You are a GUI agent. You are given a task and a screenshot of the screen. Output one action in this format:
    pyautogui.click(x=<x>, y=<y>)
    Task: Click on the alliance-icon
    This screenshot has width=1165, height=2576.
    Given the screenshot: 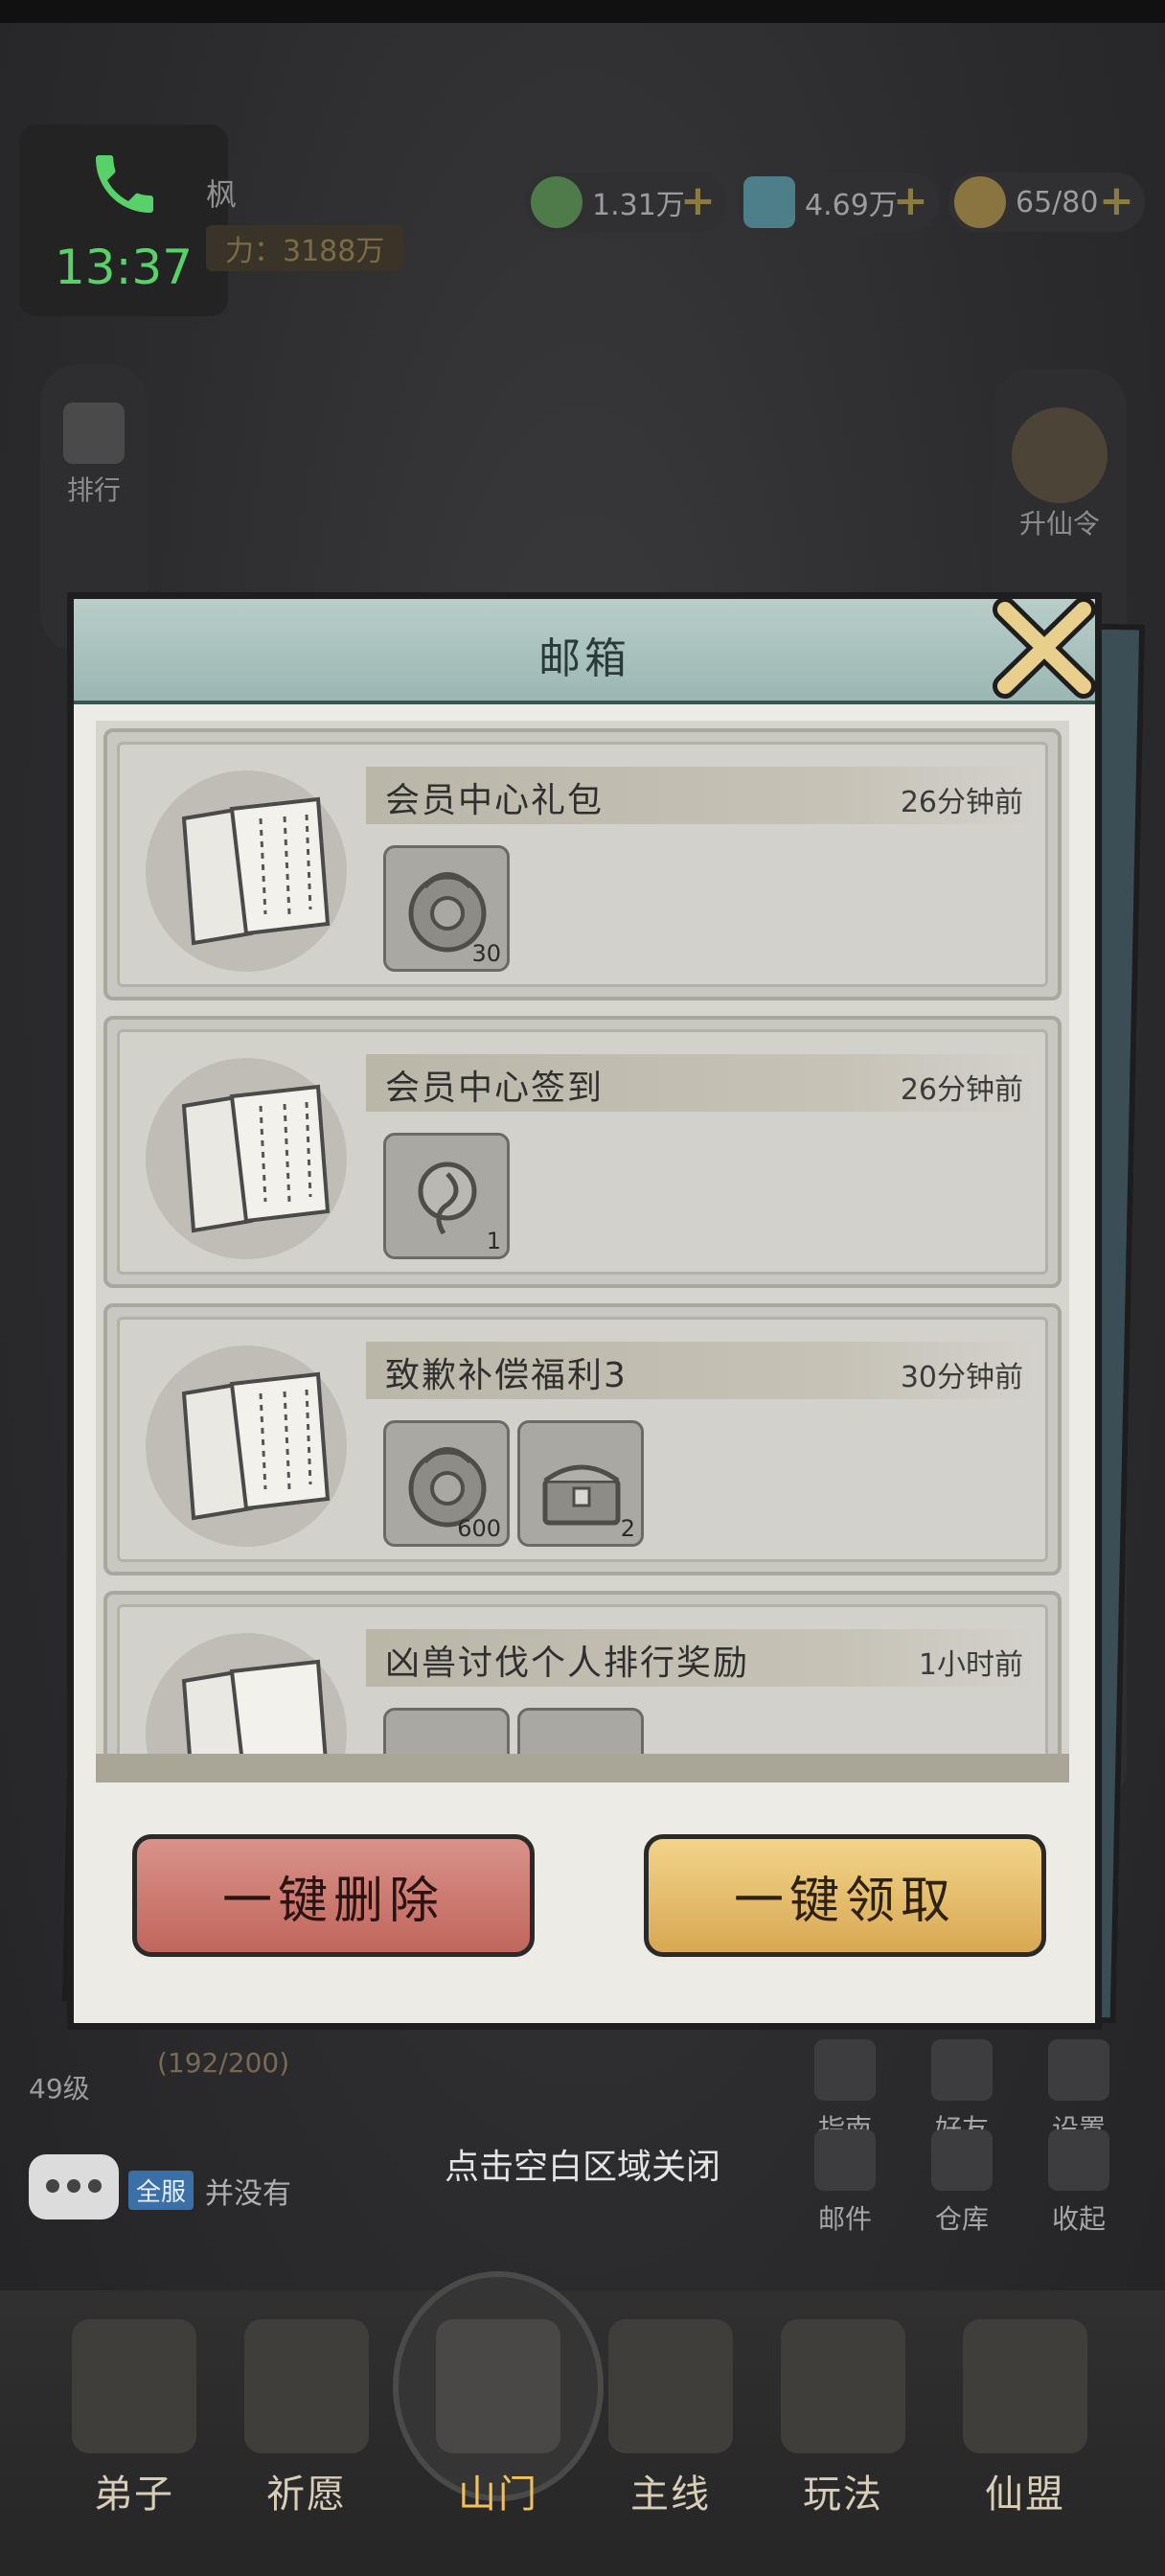 What is the action you would take?
    pyautogui.click(x=1025, y=2386)
    